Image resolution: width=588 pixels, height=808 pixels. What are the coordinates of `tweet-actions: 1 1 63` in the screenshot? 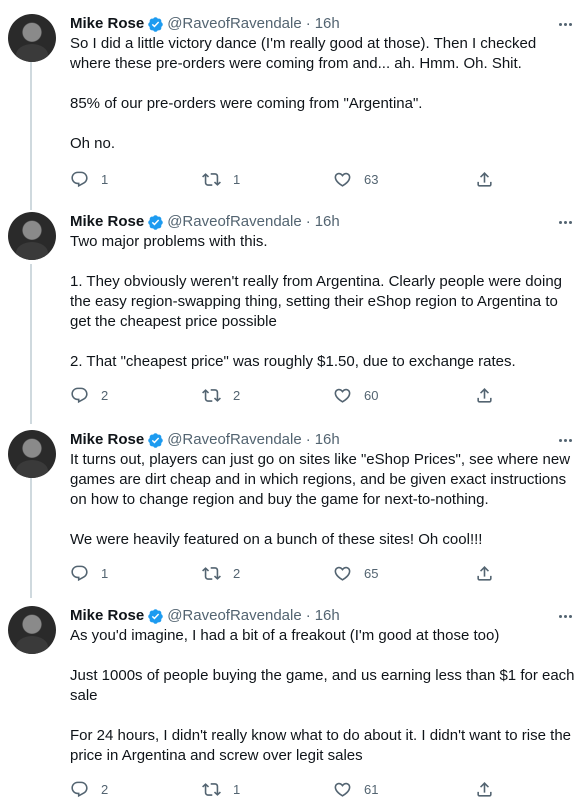 It's located at (285, 180).